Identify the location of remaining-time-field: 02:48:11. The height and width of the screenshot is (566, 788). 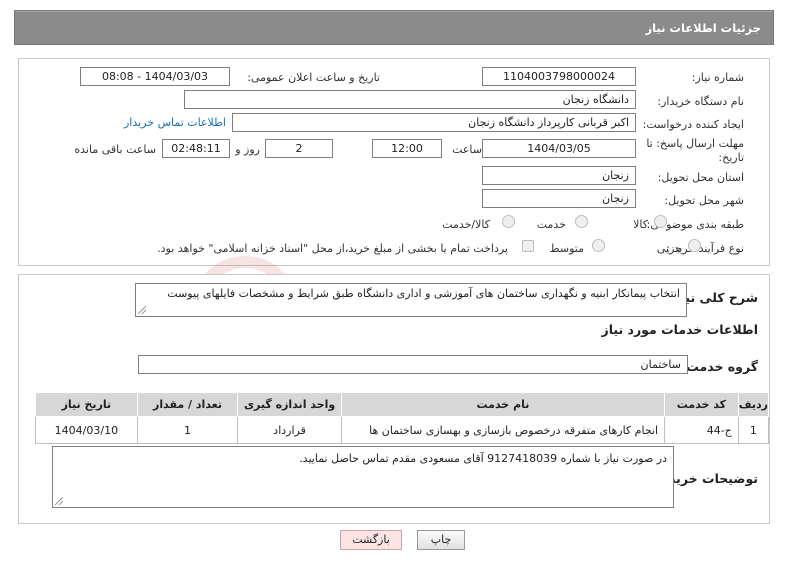
(196, 148).